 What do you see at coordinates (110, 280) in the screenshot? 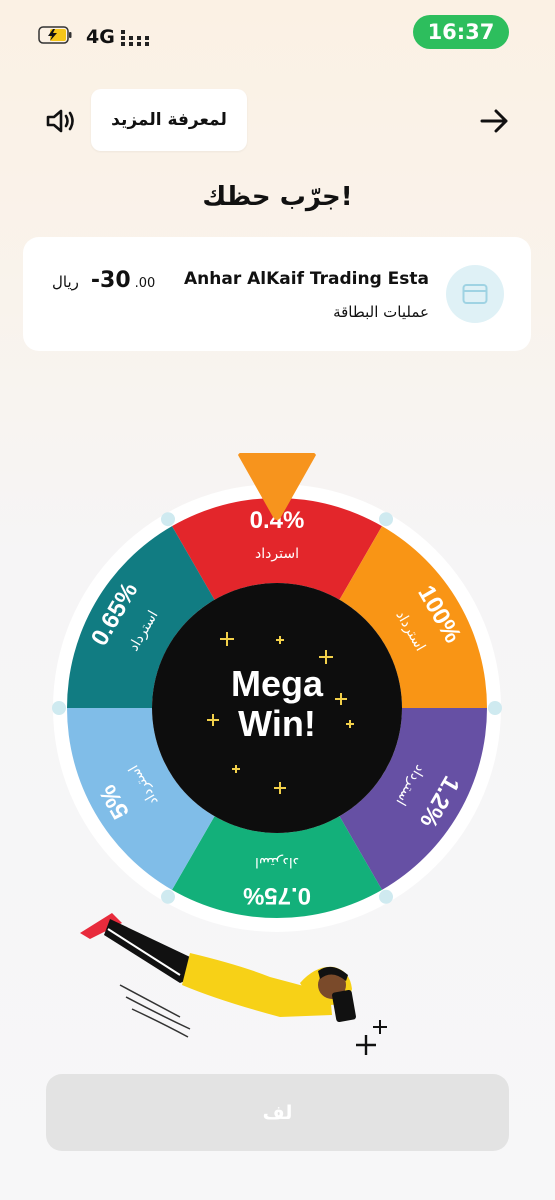
I see `amount-value: -30` at bounding box center [110, 280].